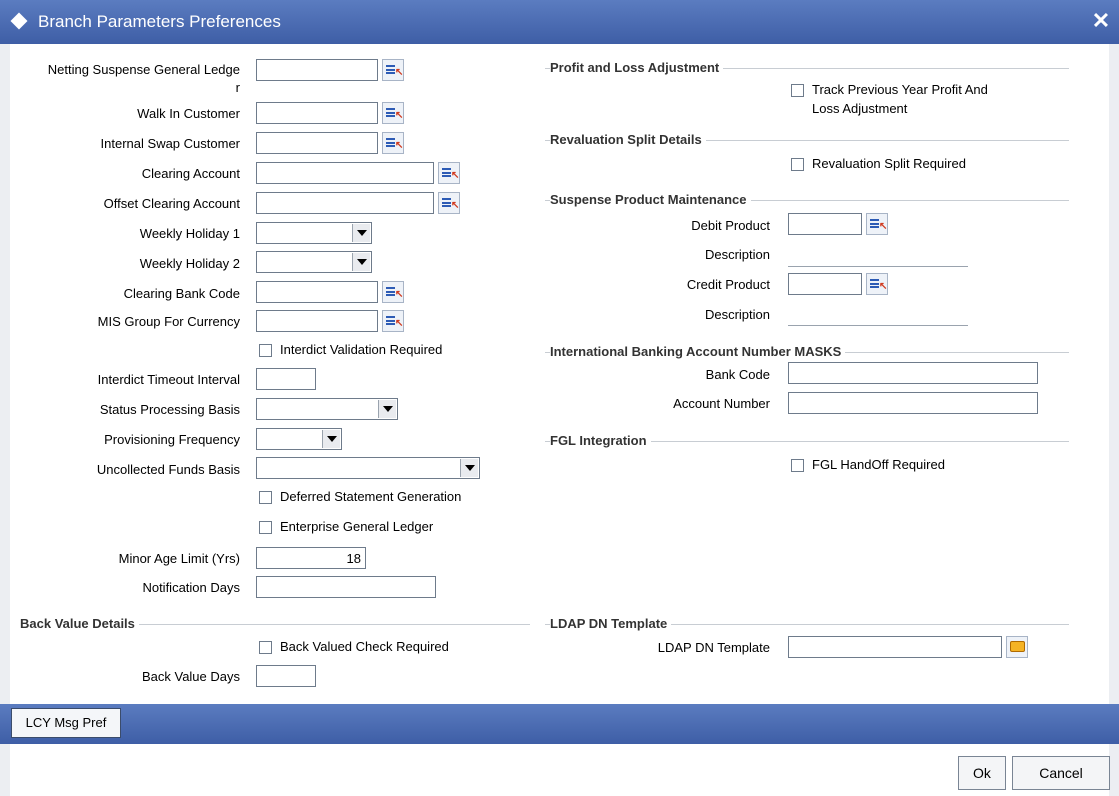 The width and height of the screenshot is (1119, 796). Describe the element at coordinates (143, 69) in the screenshot. I see `netting-suspense-gl-label: Netting Suspense General Ledge` at that location.